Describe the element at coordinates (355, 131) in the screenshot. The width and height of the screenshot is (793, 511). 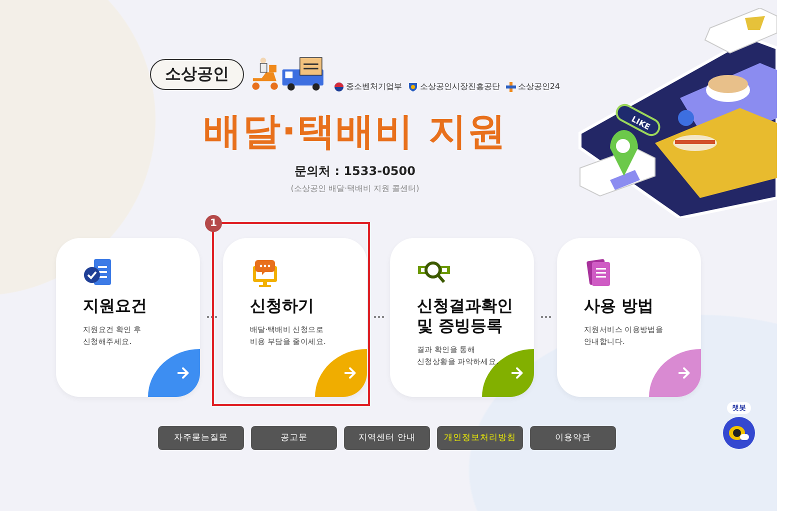
I see `page-title: 배달·택배비 지원` at that location.